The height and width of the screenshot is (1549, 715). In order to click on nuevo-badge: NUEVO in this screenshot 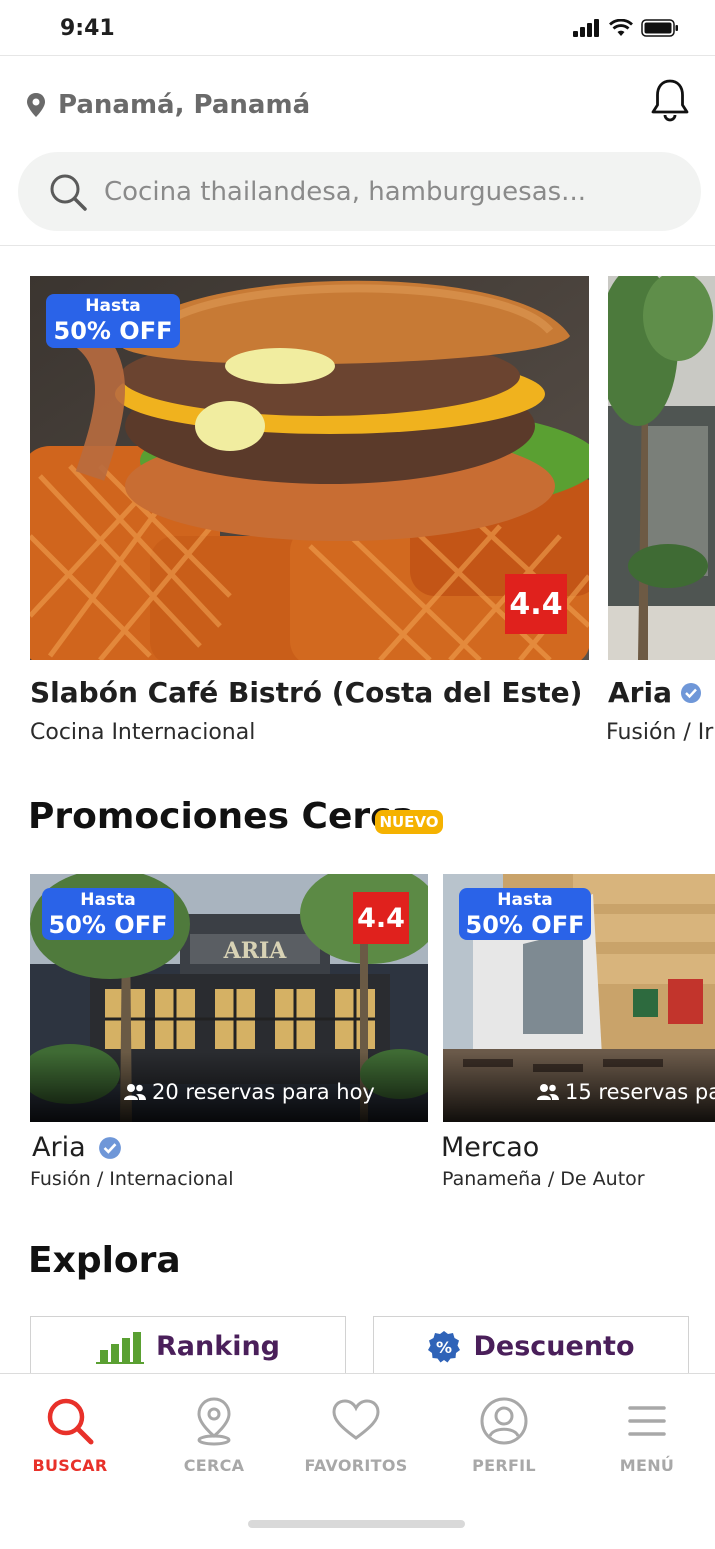, I will do `click(409, 822)`.